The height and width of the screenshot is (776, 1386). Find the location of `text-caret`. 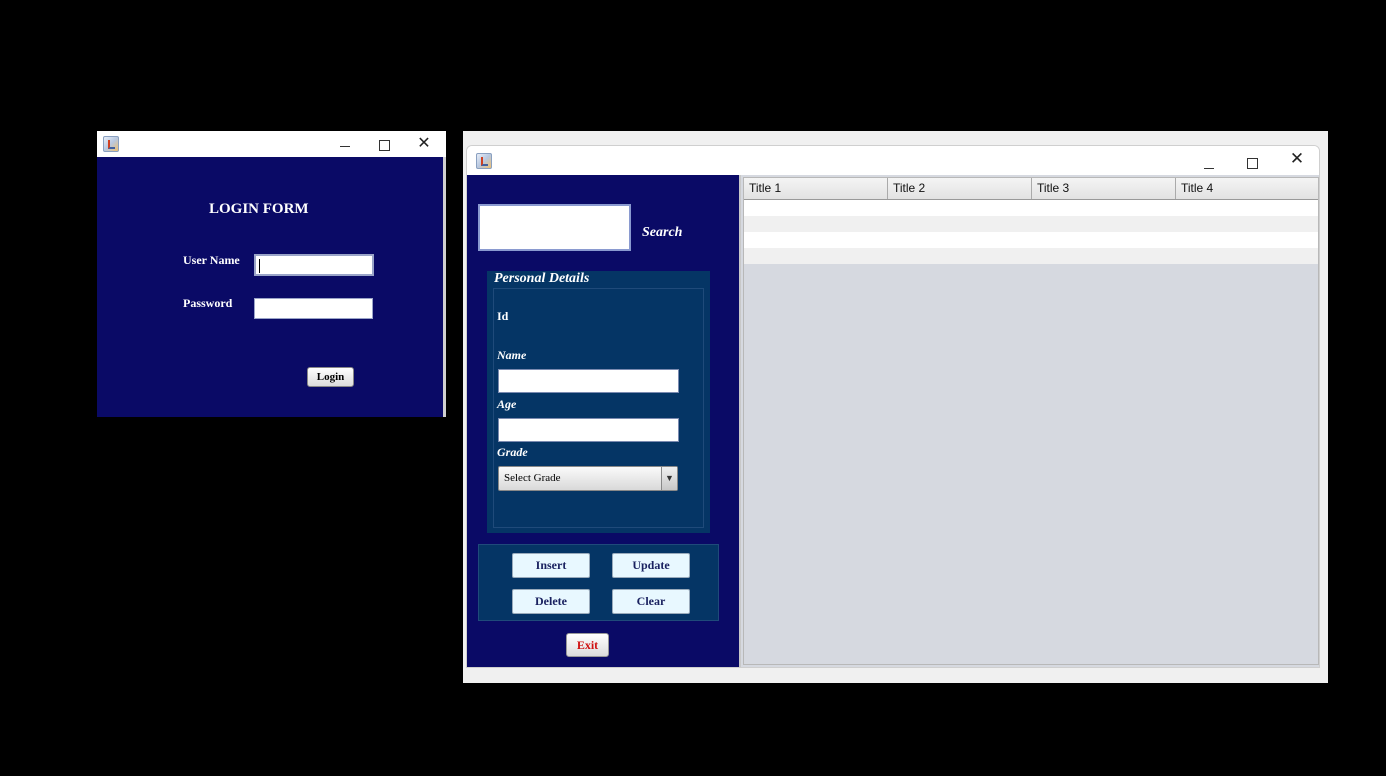

text-caret is located at coordinates (259, 266).